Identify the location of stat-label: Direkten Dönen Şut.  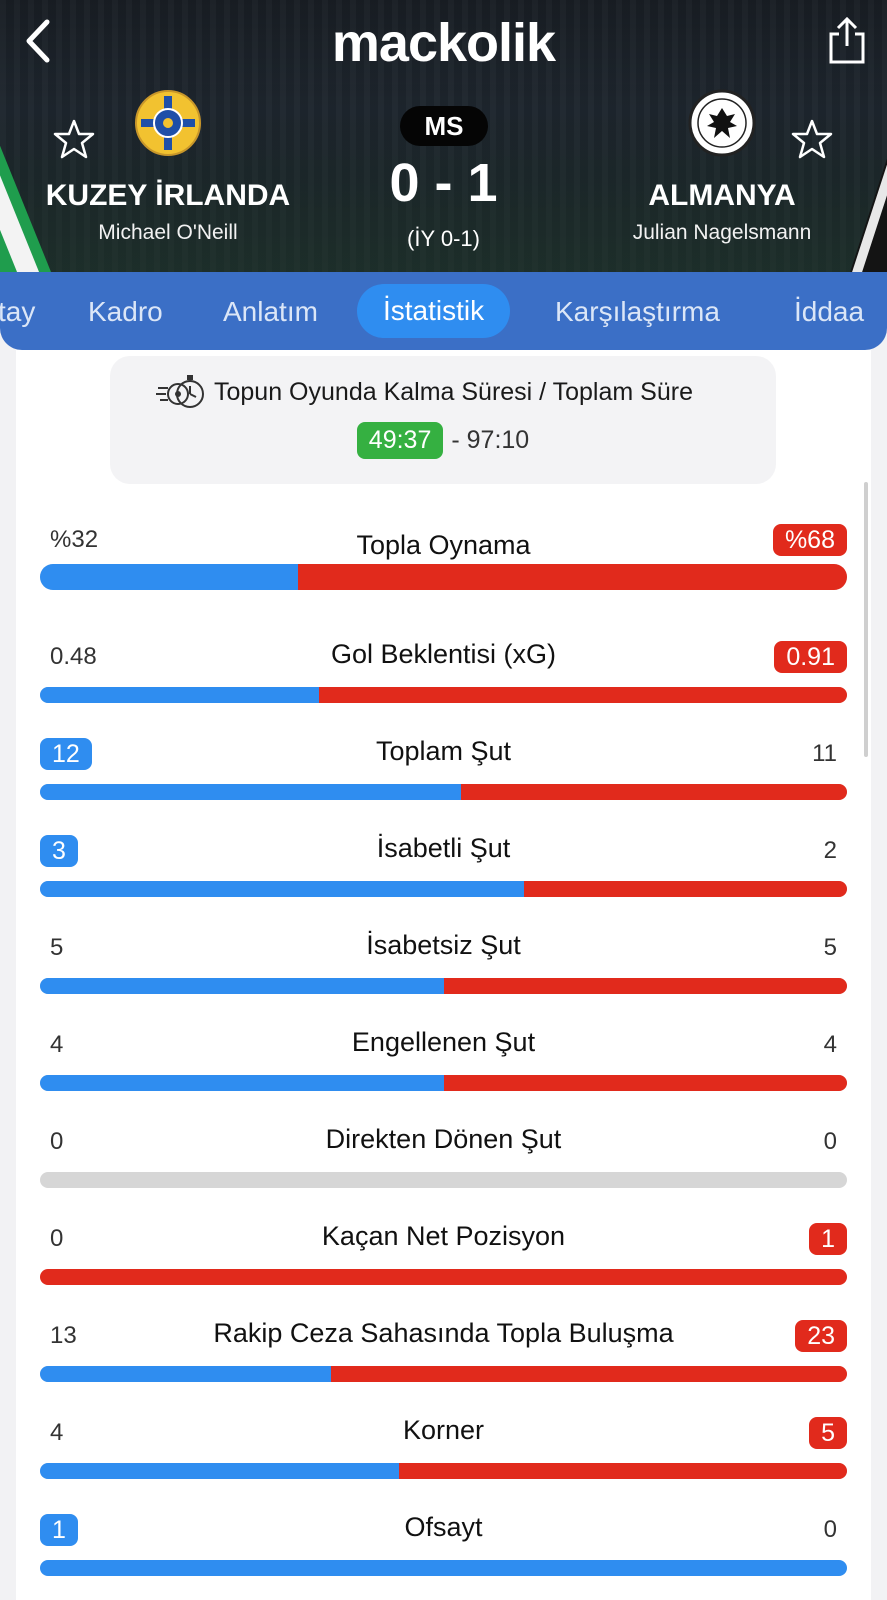
(443, 1139).